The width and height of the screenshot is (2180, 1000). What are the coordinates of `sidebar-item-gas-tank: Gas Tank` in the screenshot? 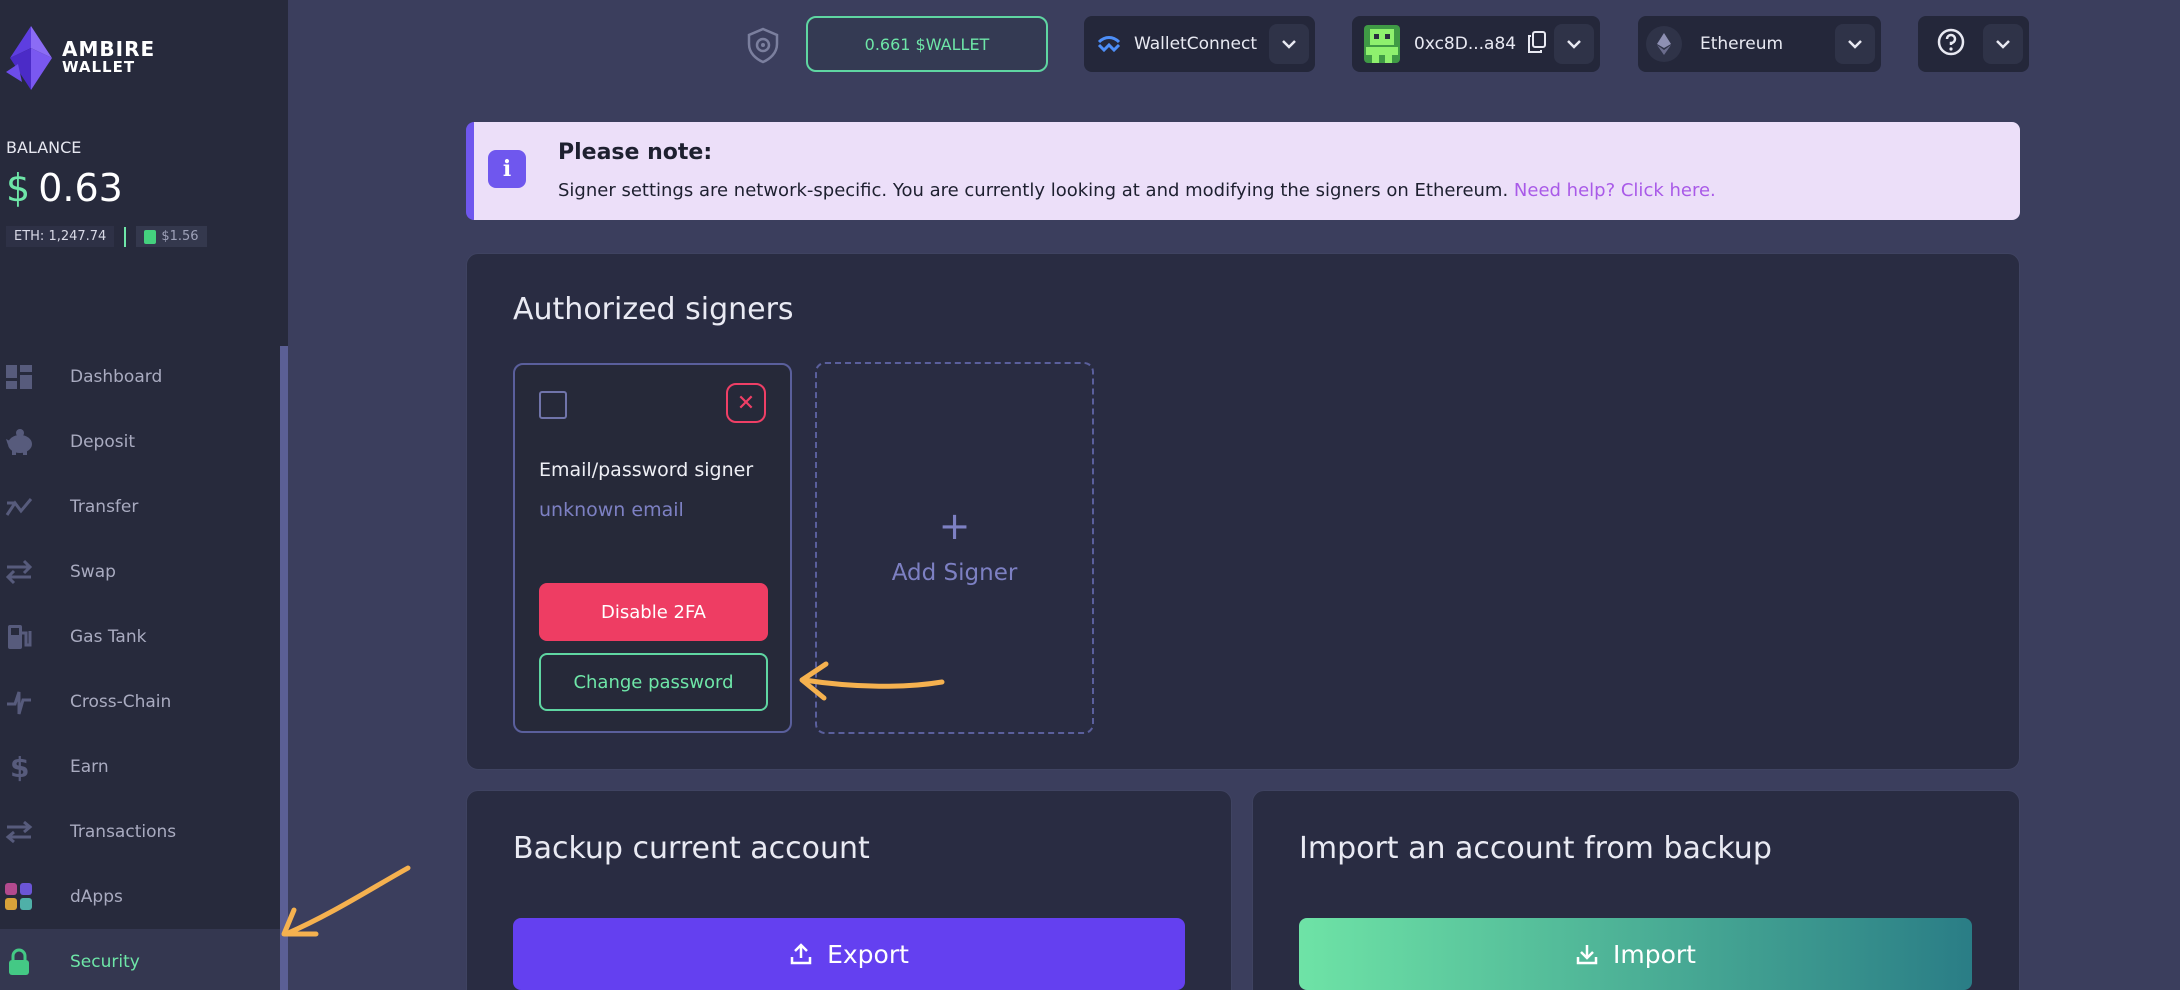 It's located at (140, 636).